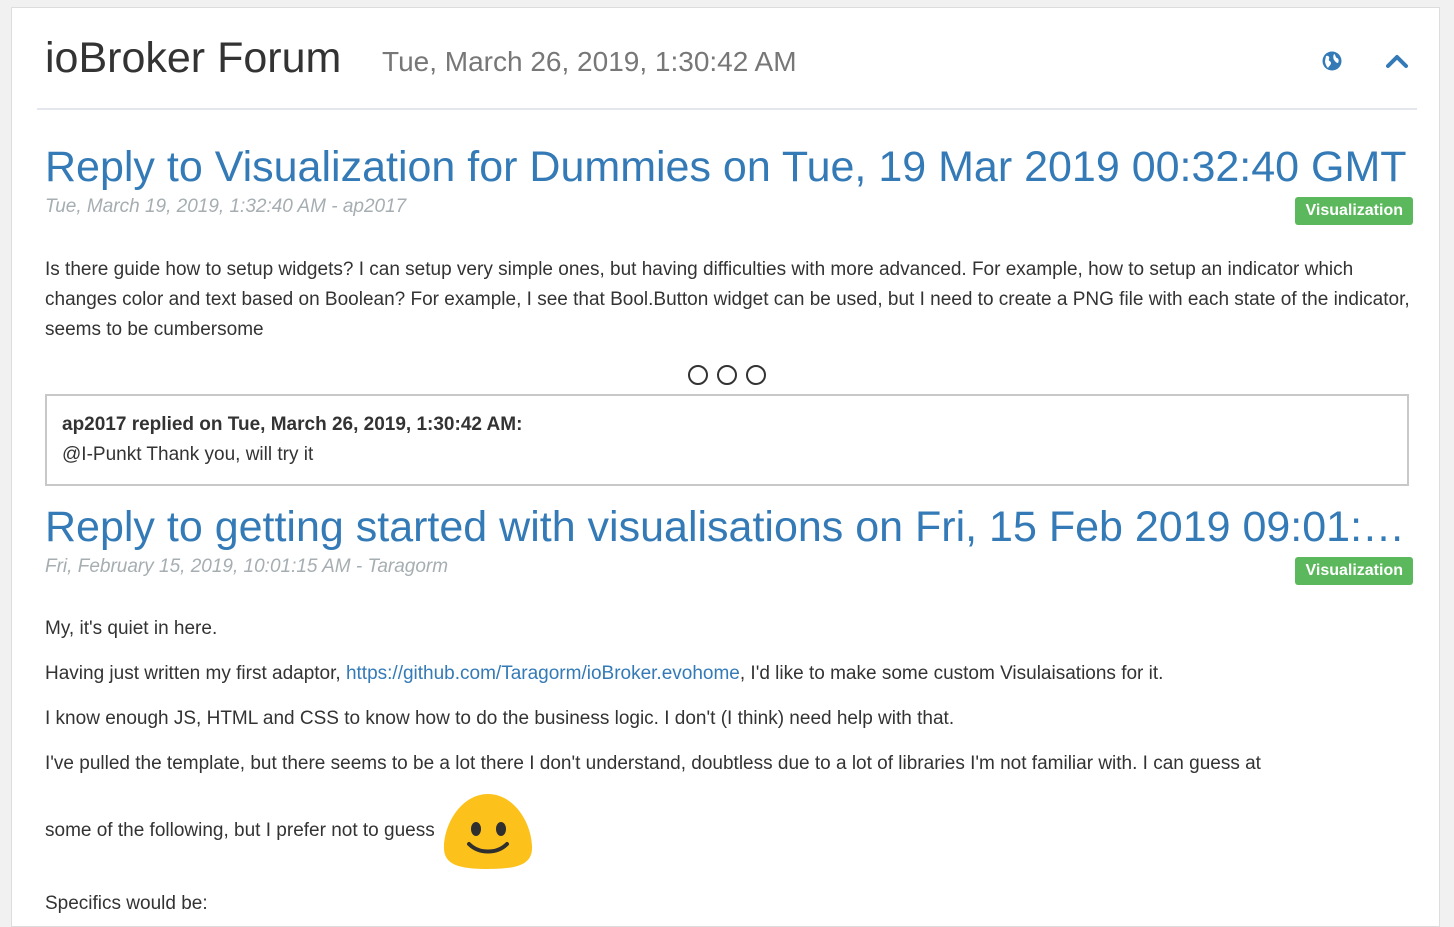 This screenshot has height=927, width=1454. I want to click on page-title: ioBroker Forum, so click(193, 58).